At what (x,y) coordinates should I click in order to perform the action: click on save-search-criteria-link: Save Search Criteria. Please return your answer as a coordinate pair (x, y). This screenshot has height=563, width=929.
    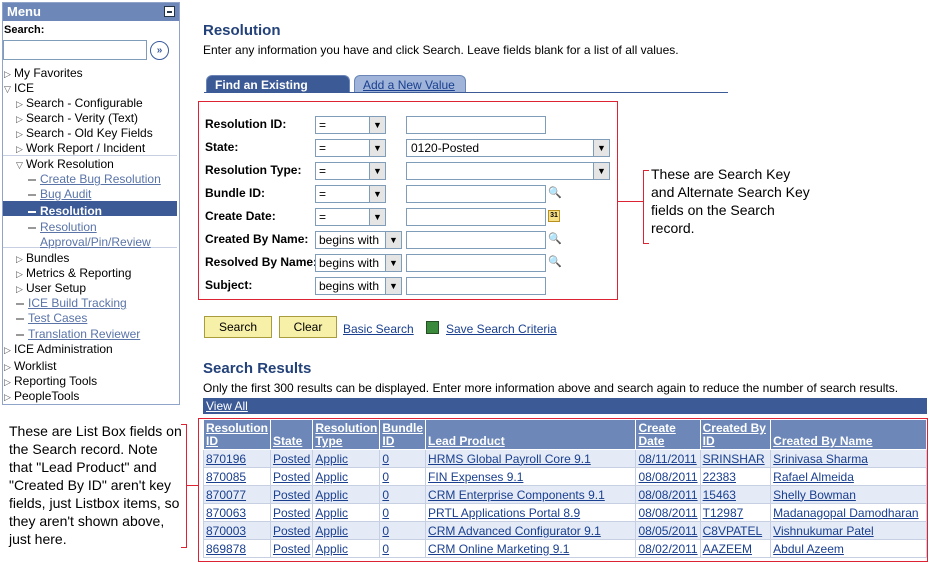
    Looking at the image, I should click on (501, 329).